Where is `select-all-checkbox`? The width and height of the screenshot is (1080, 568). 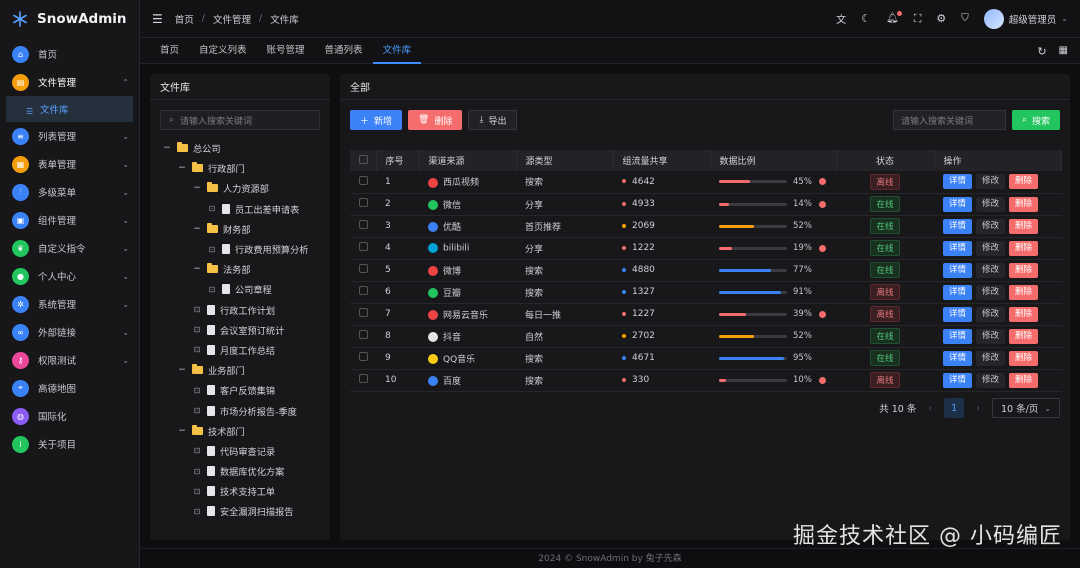 select-all-checkbox is located at coordinates (363, 160).